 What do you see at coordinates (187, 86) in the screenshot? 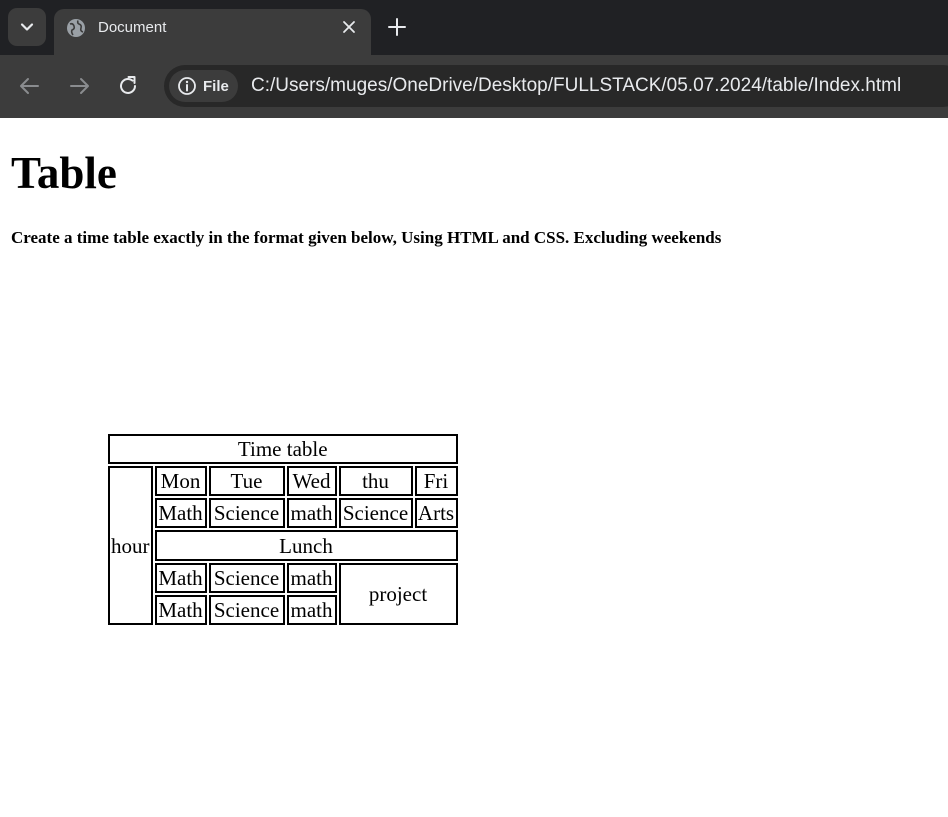
I see `info-icon` at bounding box center [187, 86].